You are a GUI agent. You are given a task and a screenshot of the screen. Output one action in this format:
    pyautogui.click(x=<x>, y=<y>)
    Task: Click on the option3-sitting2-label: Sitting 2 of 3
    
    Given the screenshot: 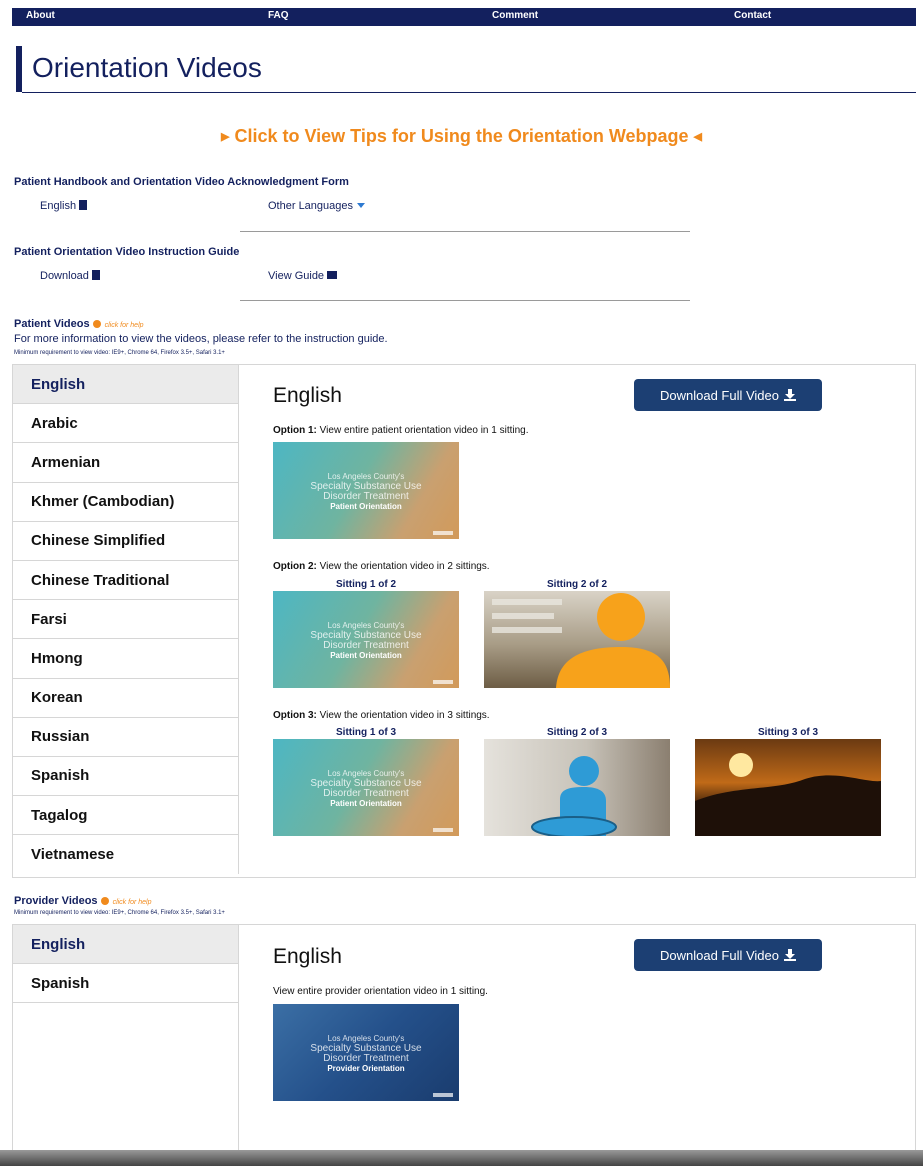 What is the action you would take?
    pyautogui.click(x=577, y=732)
    